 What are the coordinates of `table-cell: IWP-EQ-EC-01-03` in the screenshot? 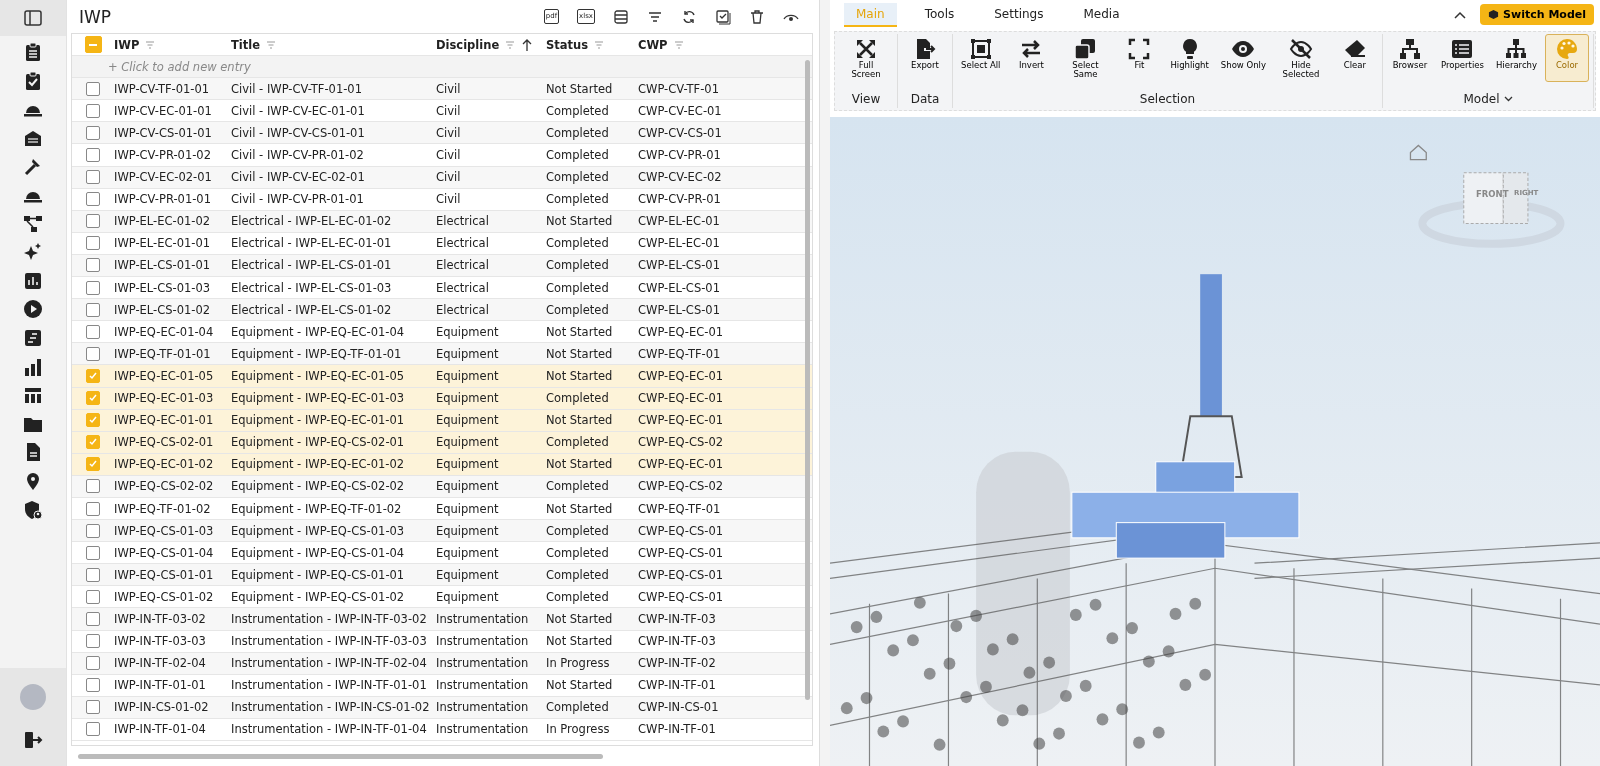 It's located at (164, 398).